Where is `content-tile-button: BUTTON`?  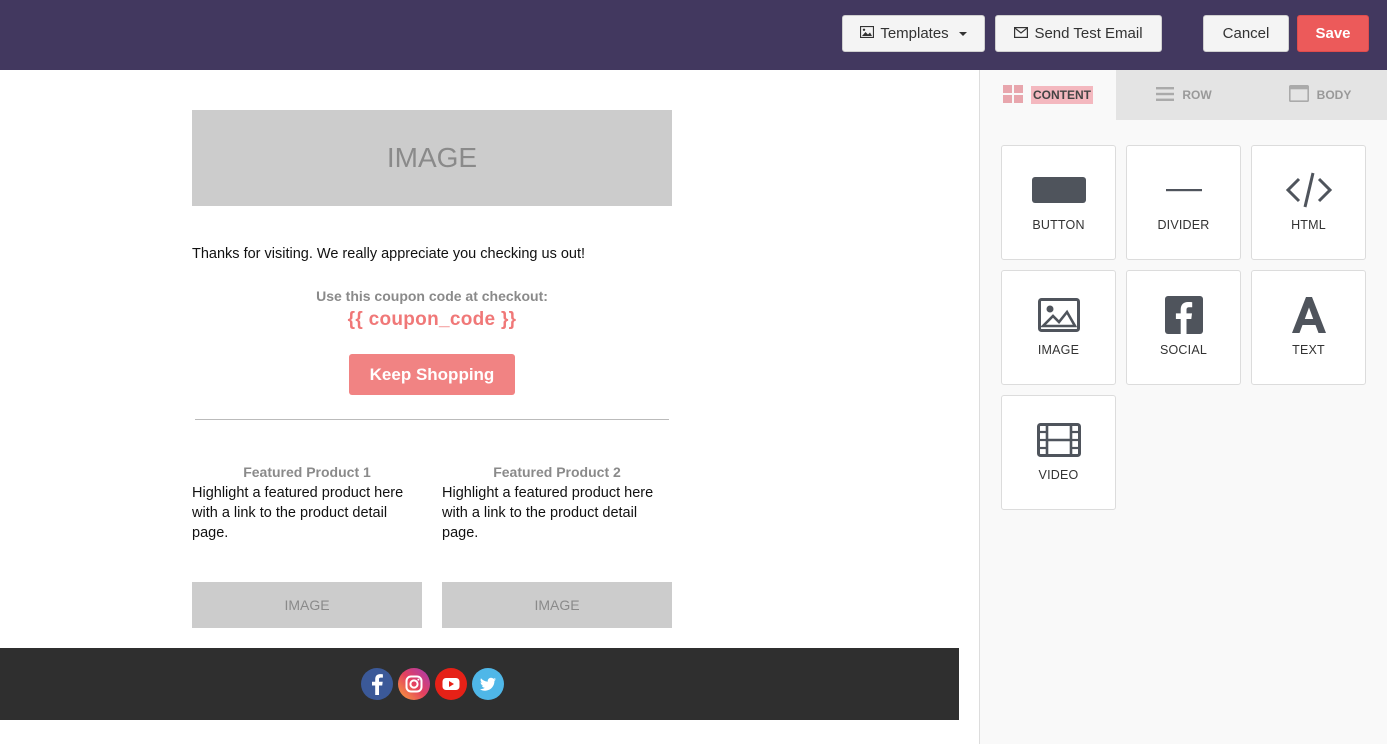 content-tile-button: BUTTON is located at coordinates (1058, 202).